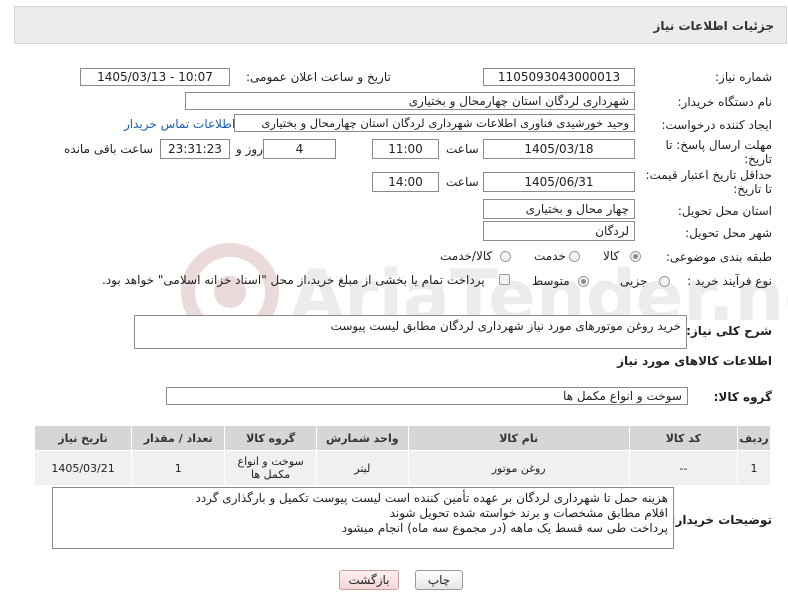 This screenshot has width=788, height=606. I want to click on category-service-label: خدمت, so click(550, 256).